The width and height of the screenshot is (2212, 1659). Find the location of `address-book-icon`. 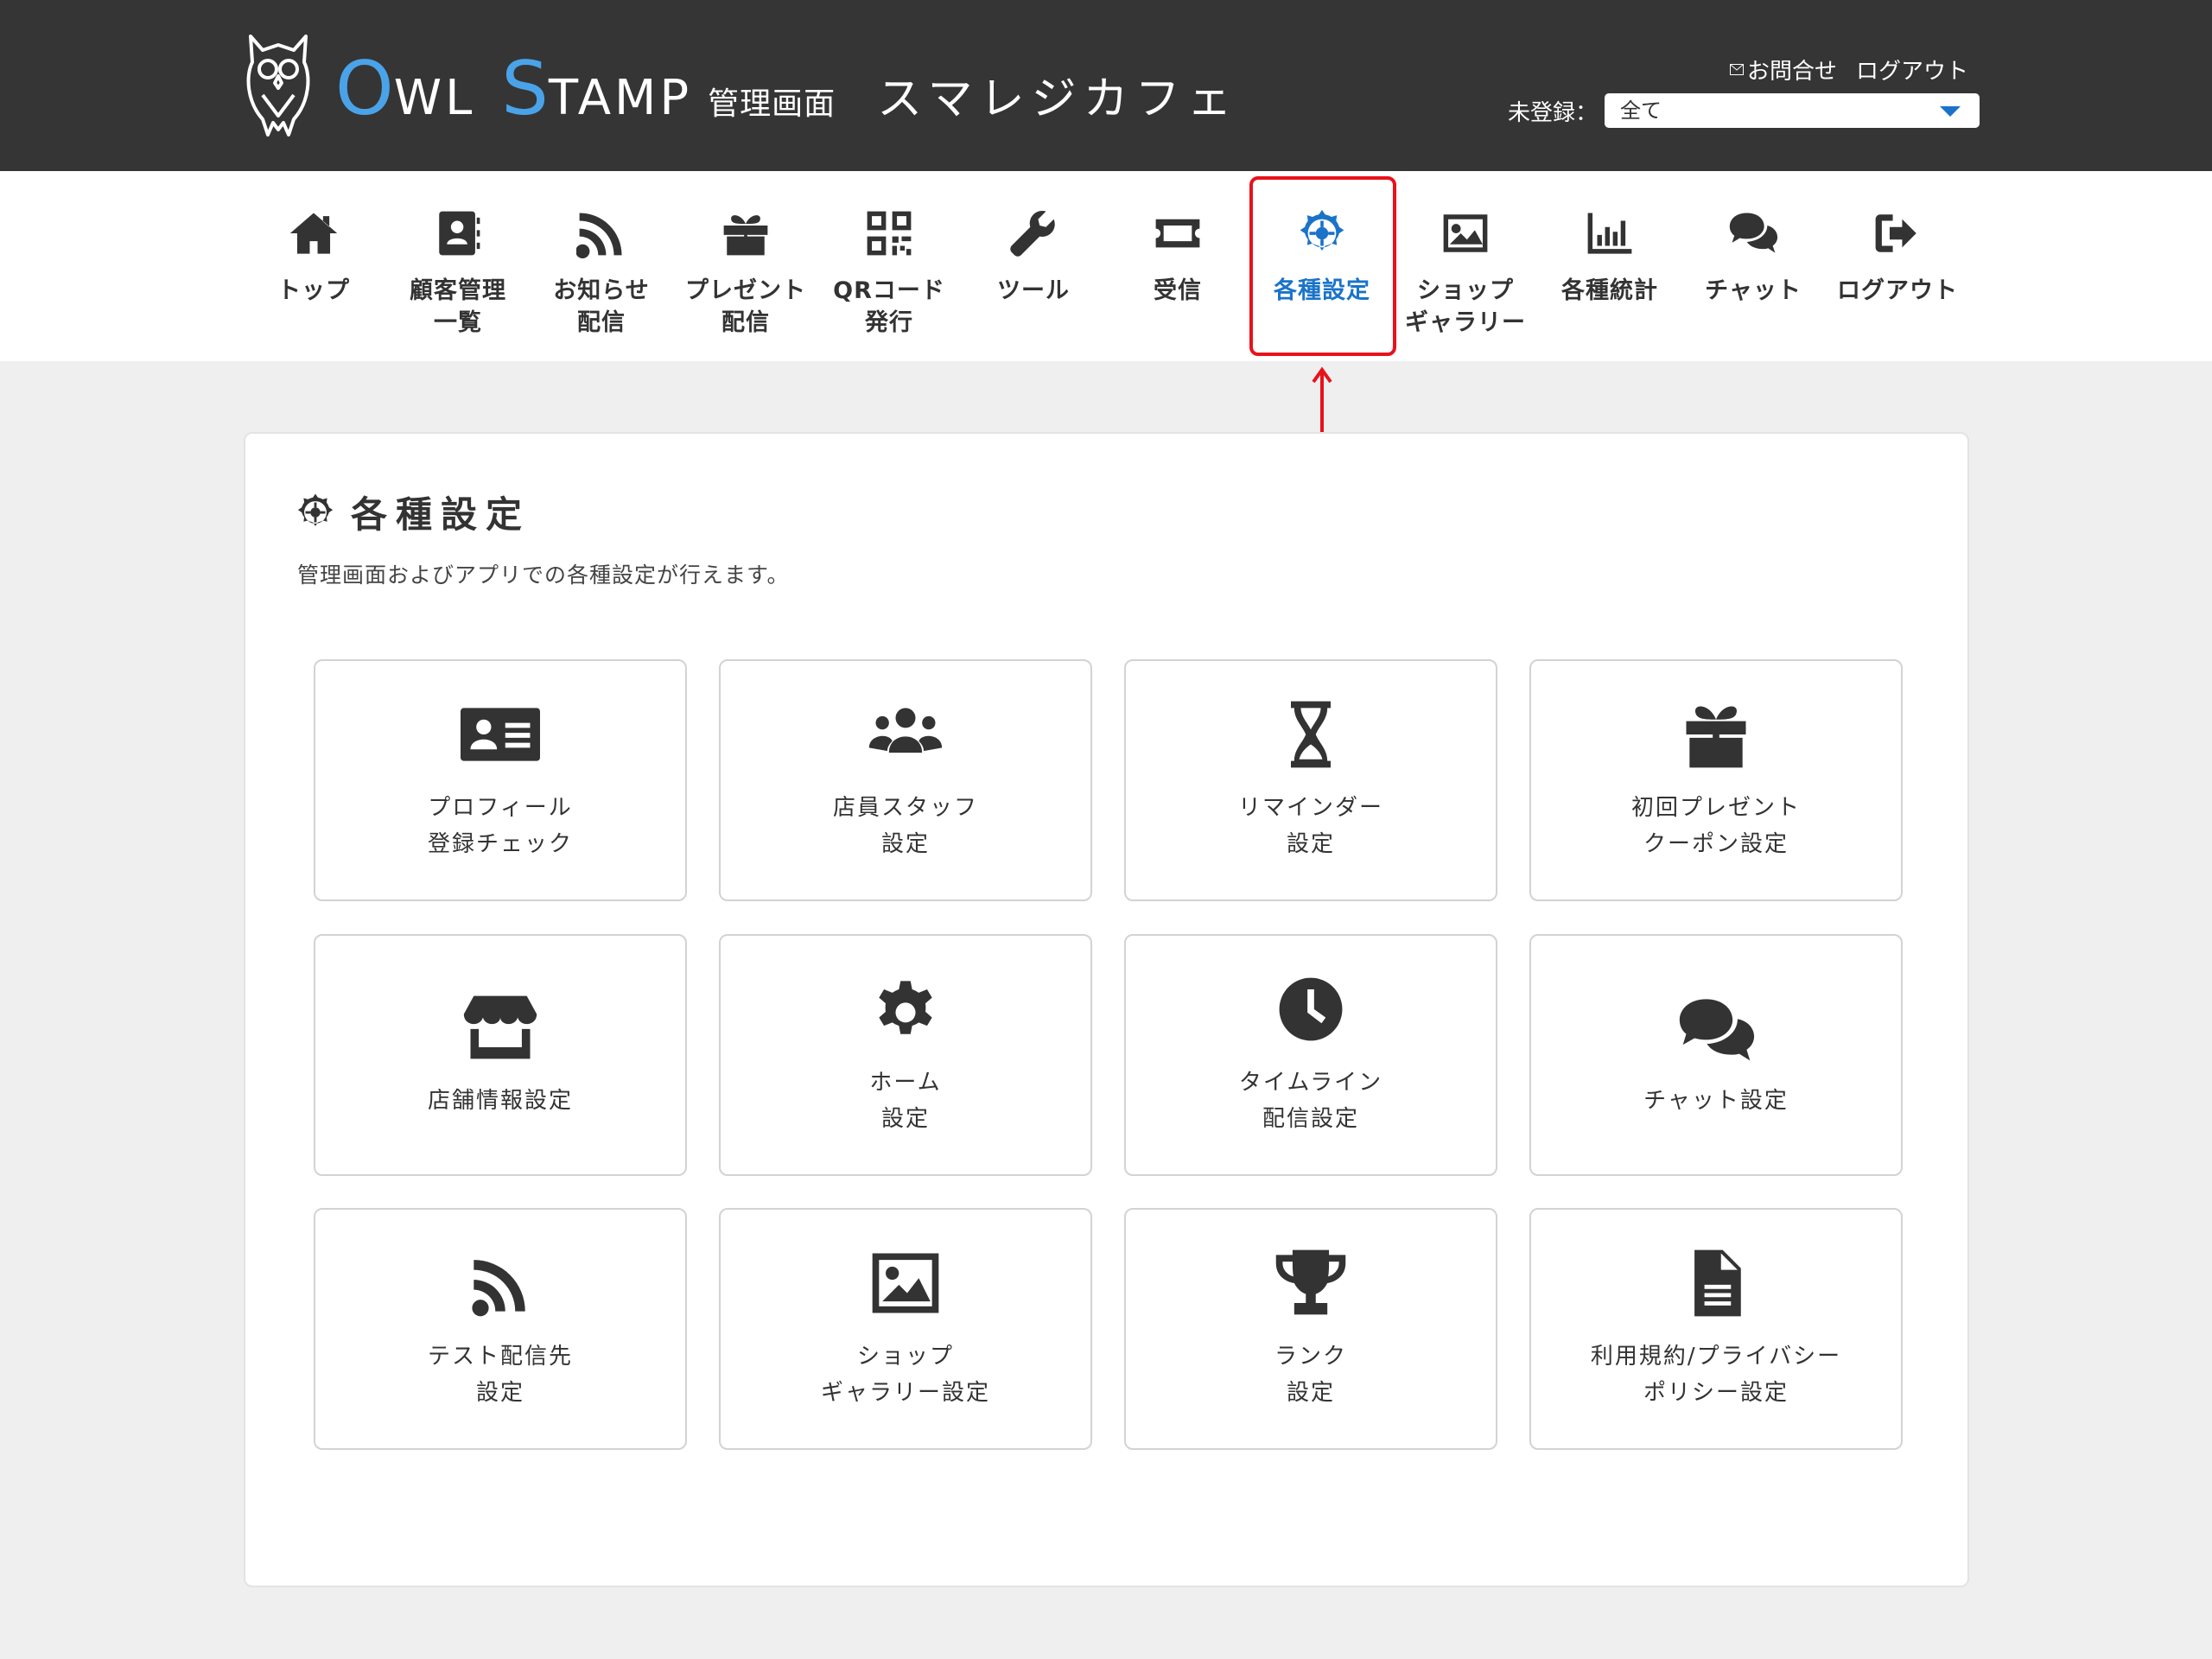

address-book-icon is located at coordinates (458, 233).